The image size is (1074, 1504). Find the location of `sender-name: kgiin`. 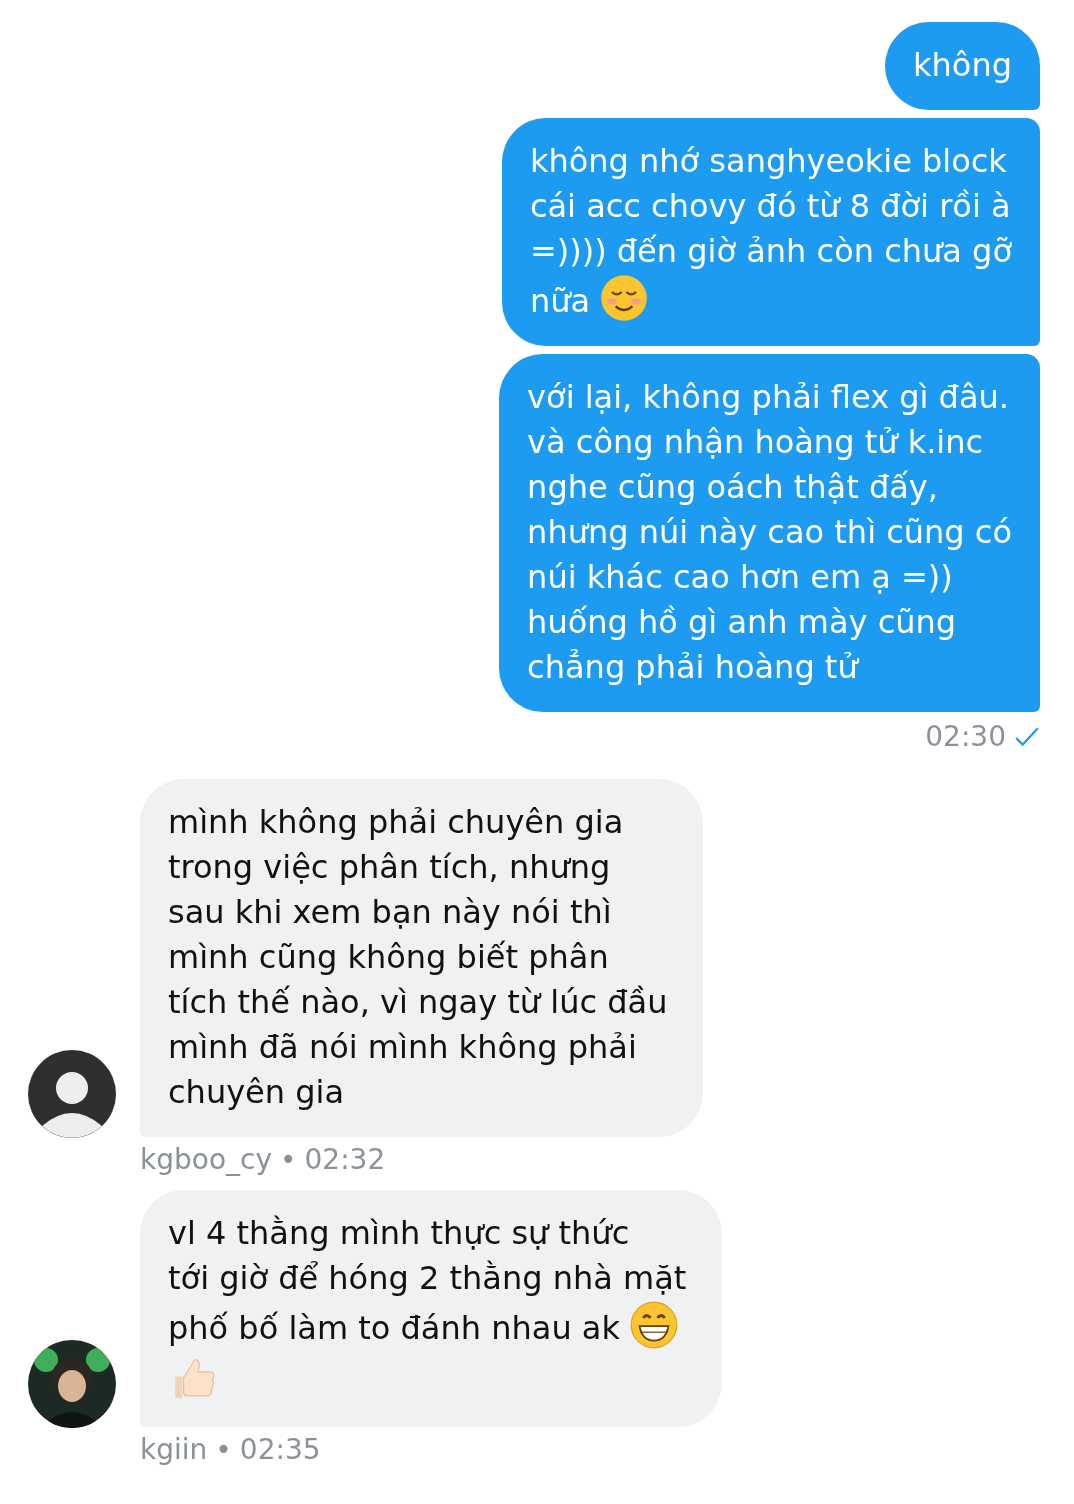

sender-name: kgiin is located at coordinates (174, 1449).